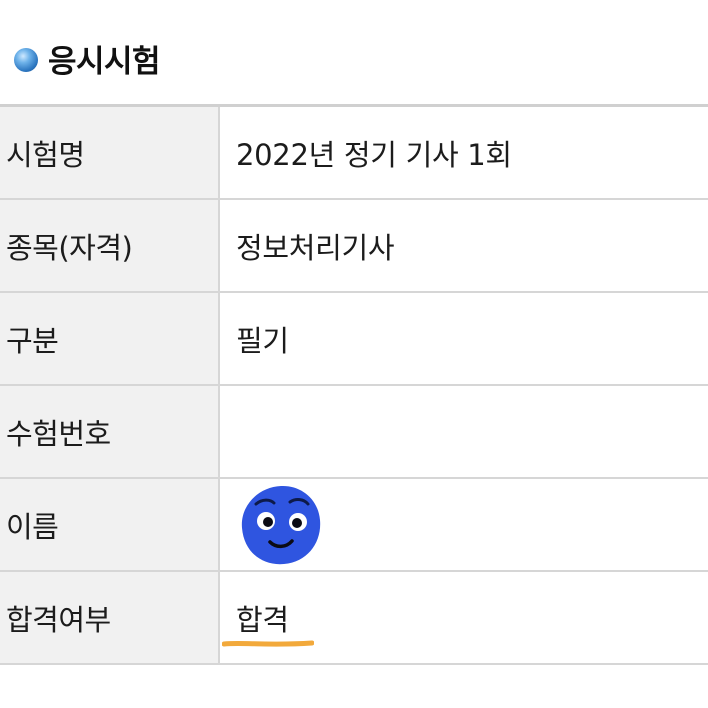 The height and width of the screenshot is (708, 708). Describe the element at coordinates (110, 618) in the screenshot. I see `row-label-pass-status: 합격여부` at that location.